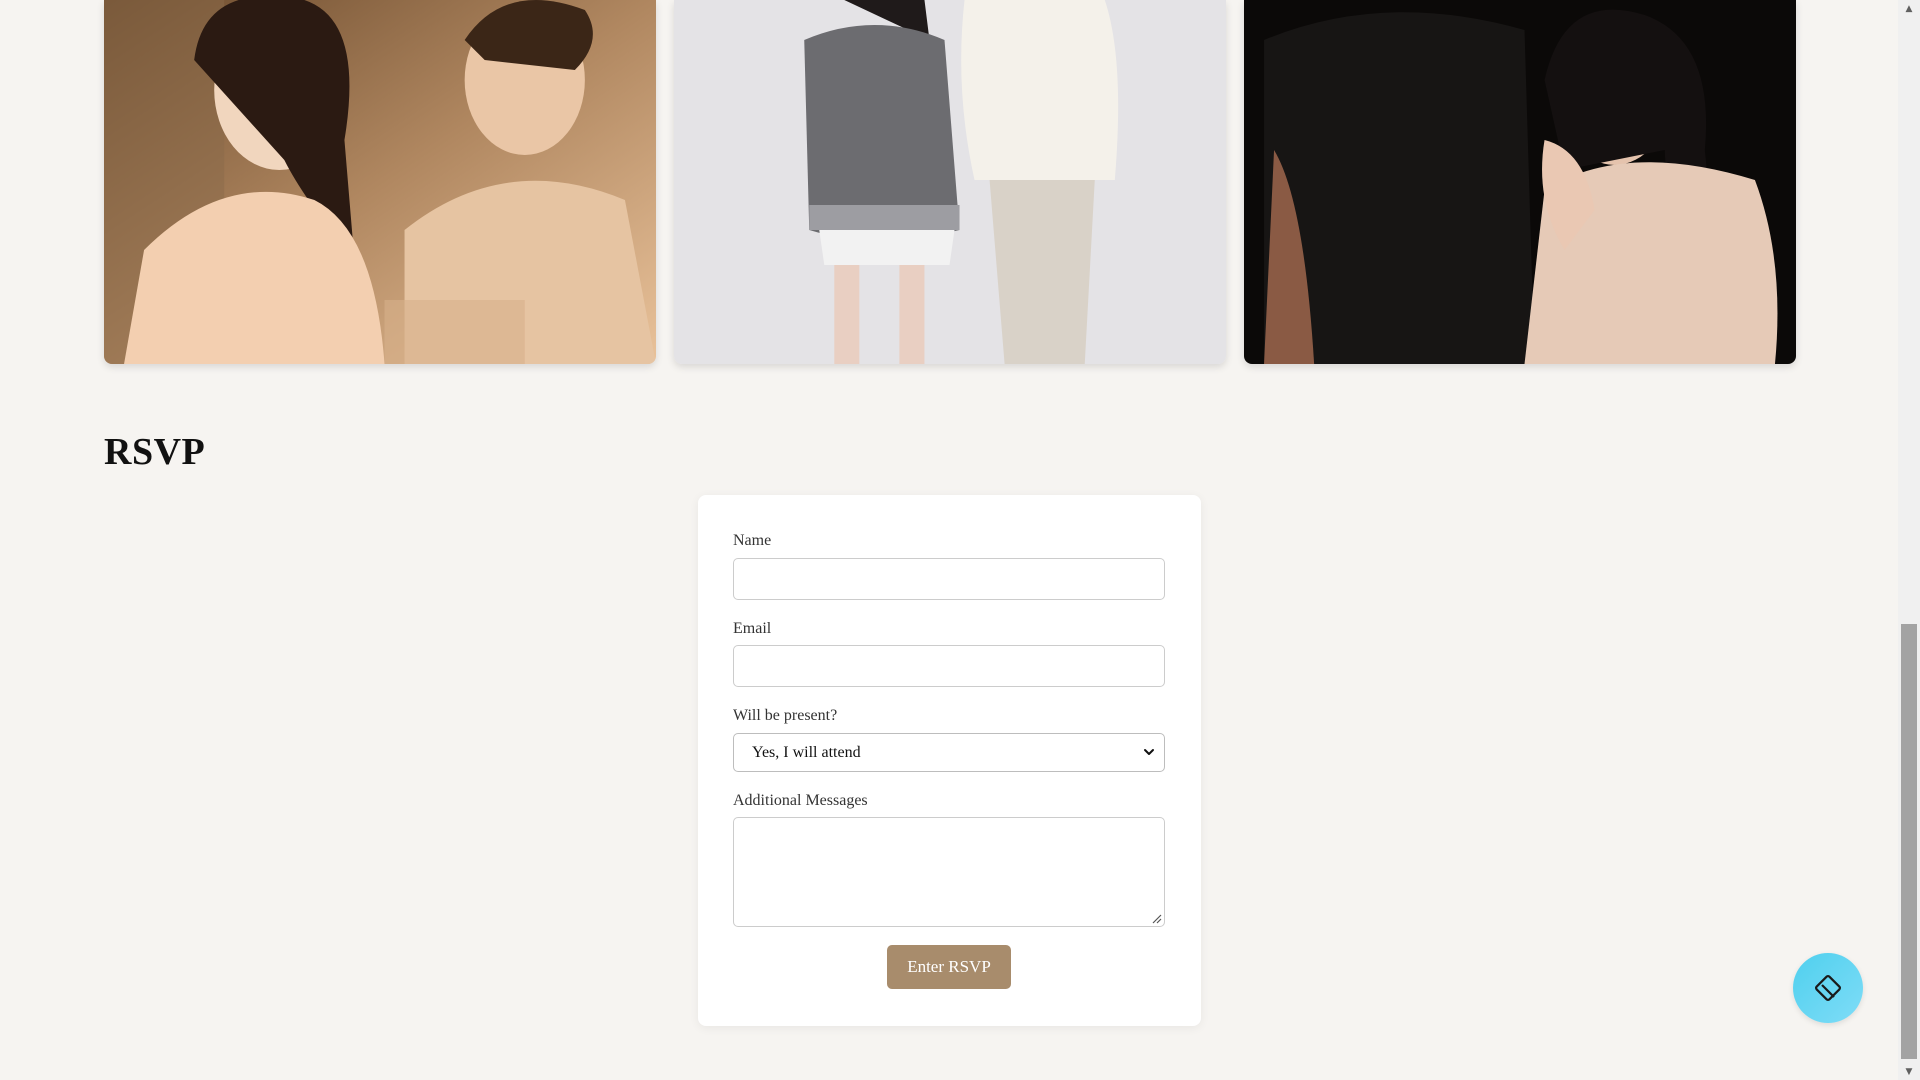 This screenshot has height=1080, width=1920. I want to click on arrow-up-icon: ▲, so click(1909, 8).